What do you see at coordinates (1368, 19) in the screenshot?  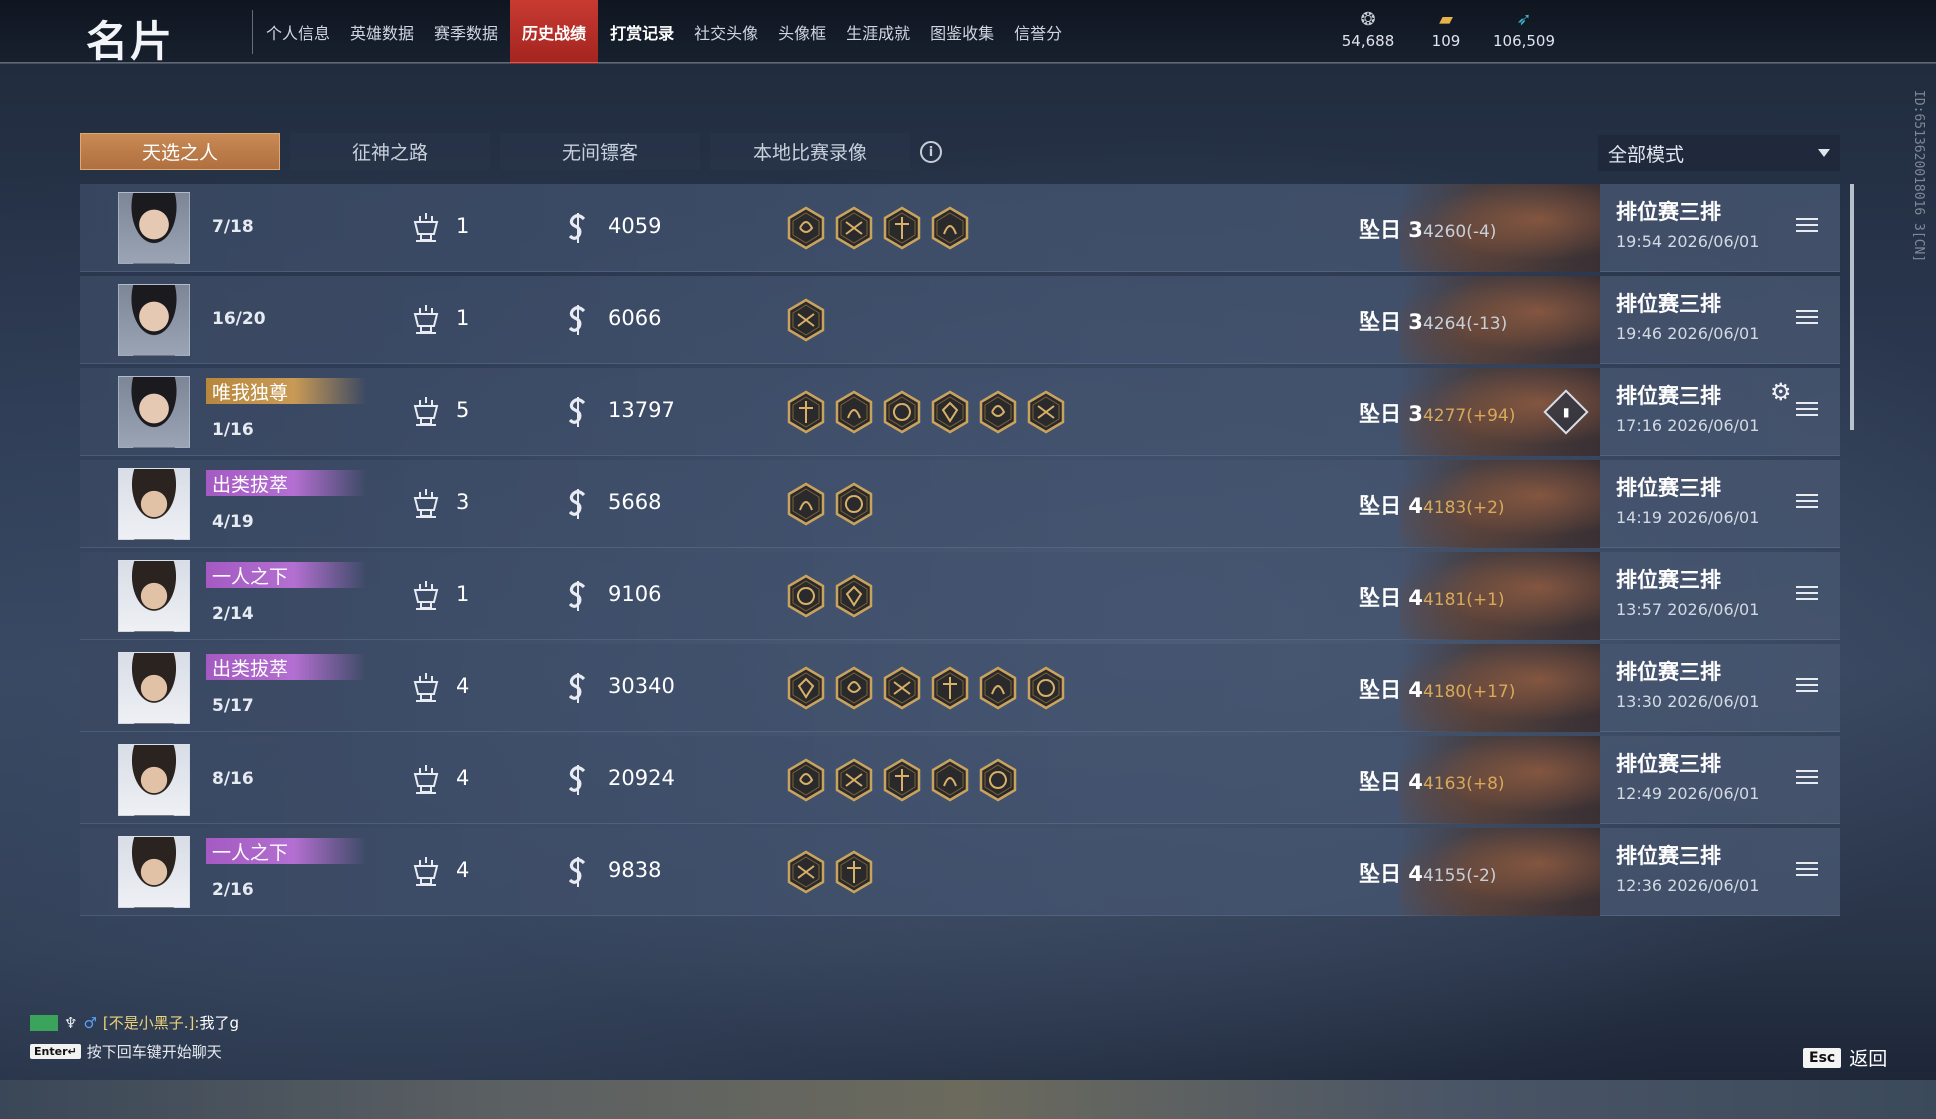 I see `coin-stack-icon: ❂` at bounding box center [1368, 19].